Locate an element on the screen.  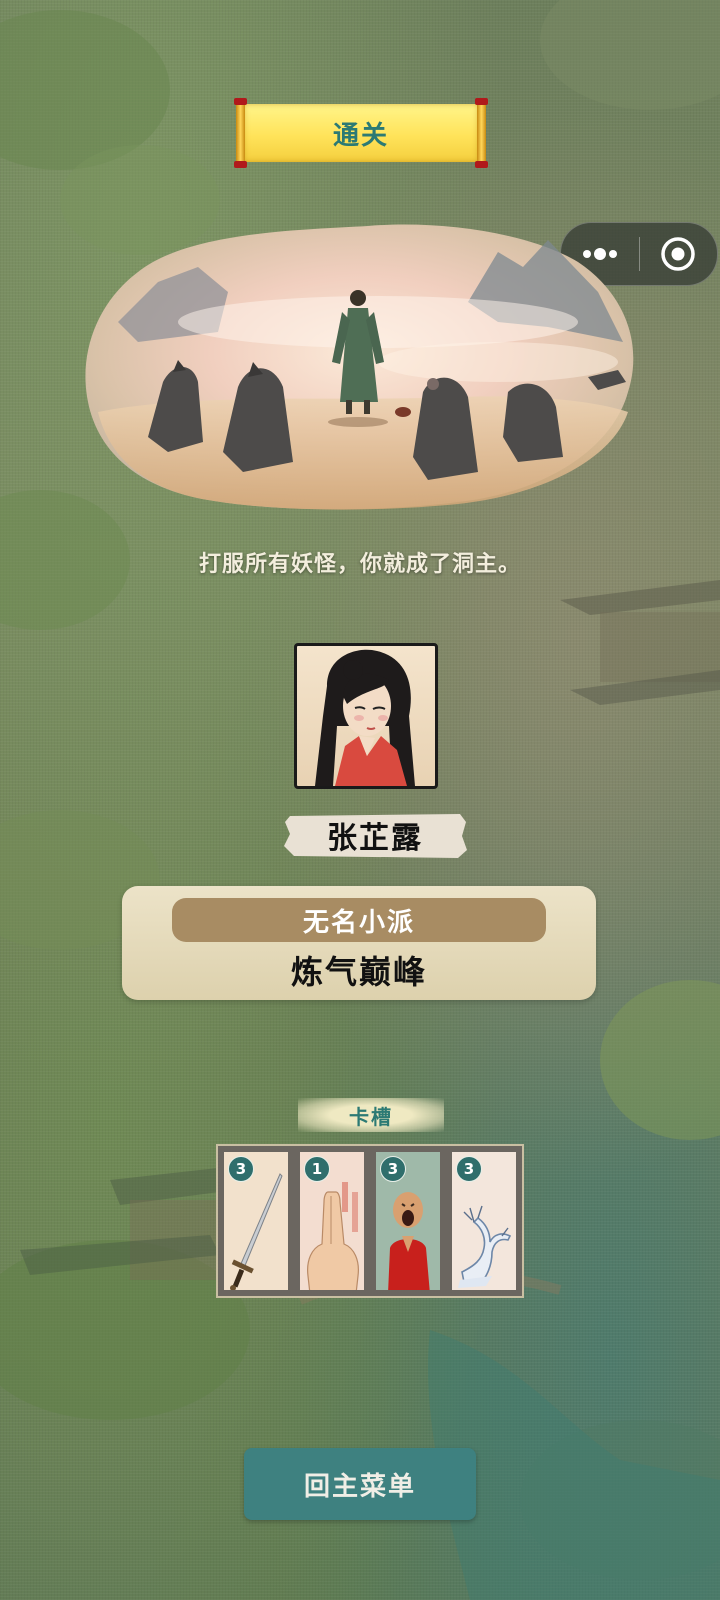
close-miniprogram-button is located at coordinates (679, 254).